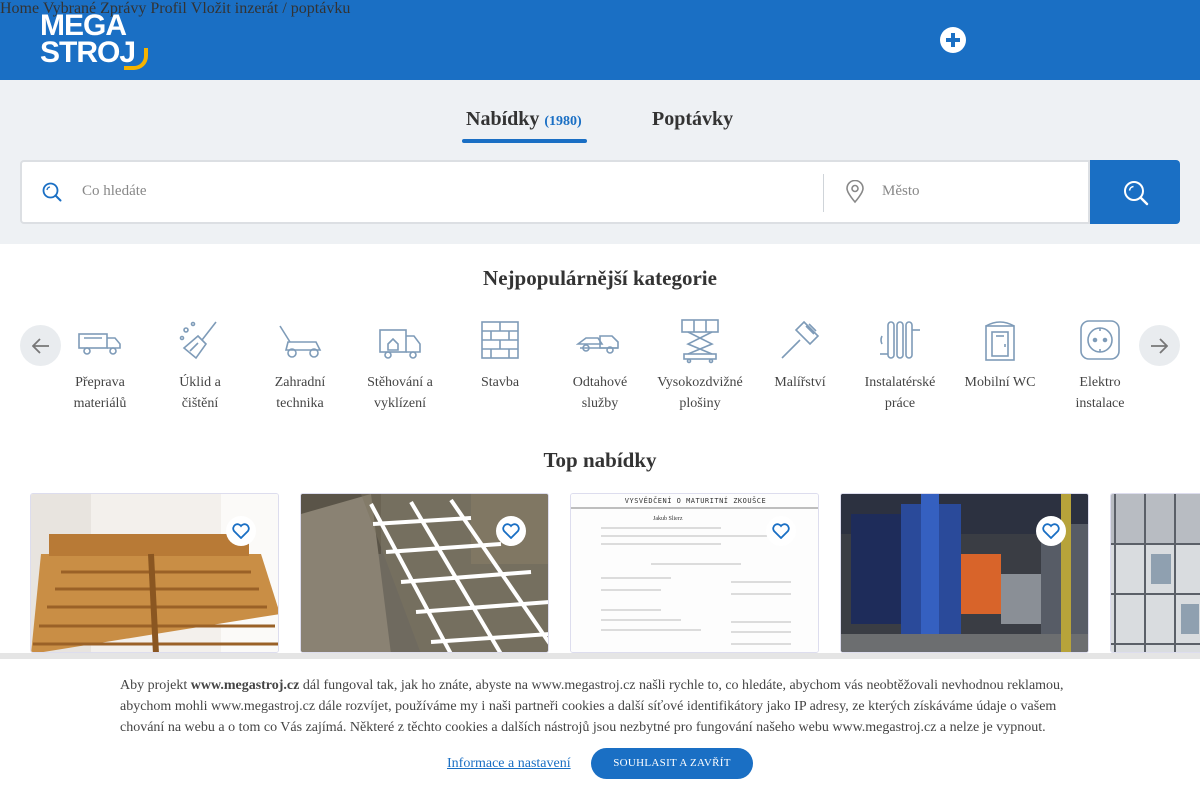 Image resolution: width=1200 pixels, height=800 pixels. Describe the element at coordinates (1100, 365) in the screenshot. I see `category-electrical: Elektro instalace` at that location.